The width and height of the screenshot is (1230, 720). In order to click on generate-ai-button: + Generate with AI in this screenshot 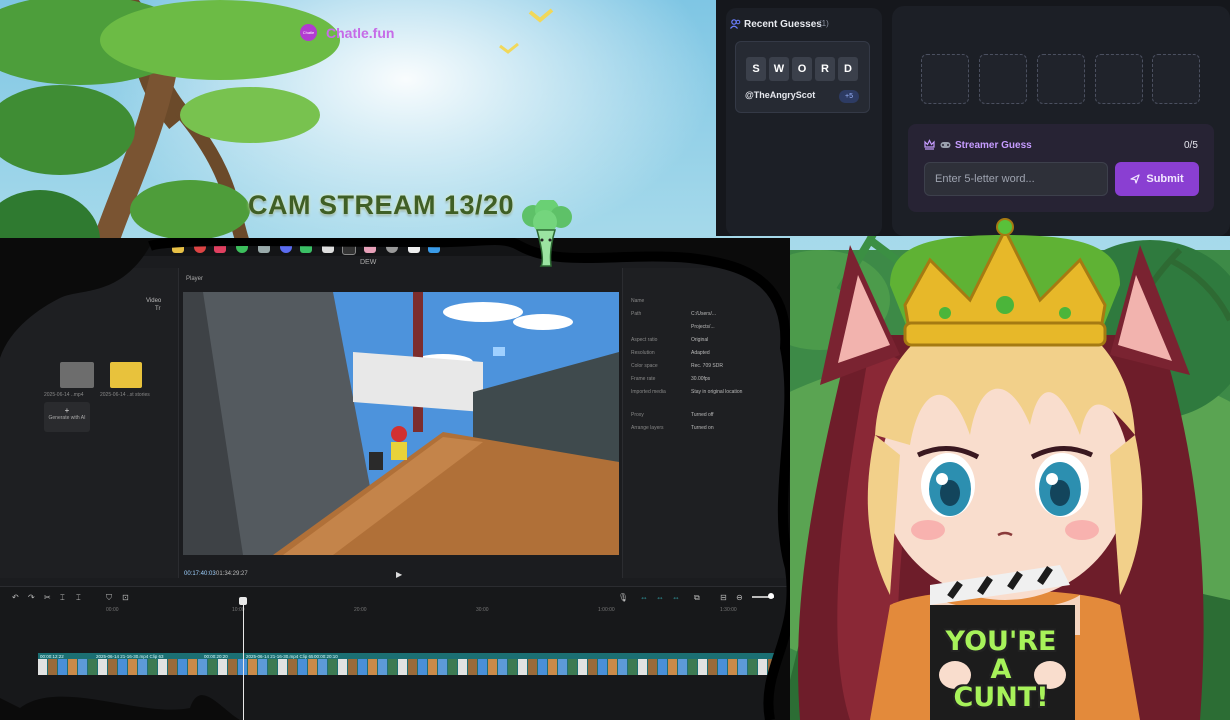, I will do `click(67, 417)`.